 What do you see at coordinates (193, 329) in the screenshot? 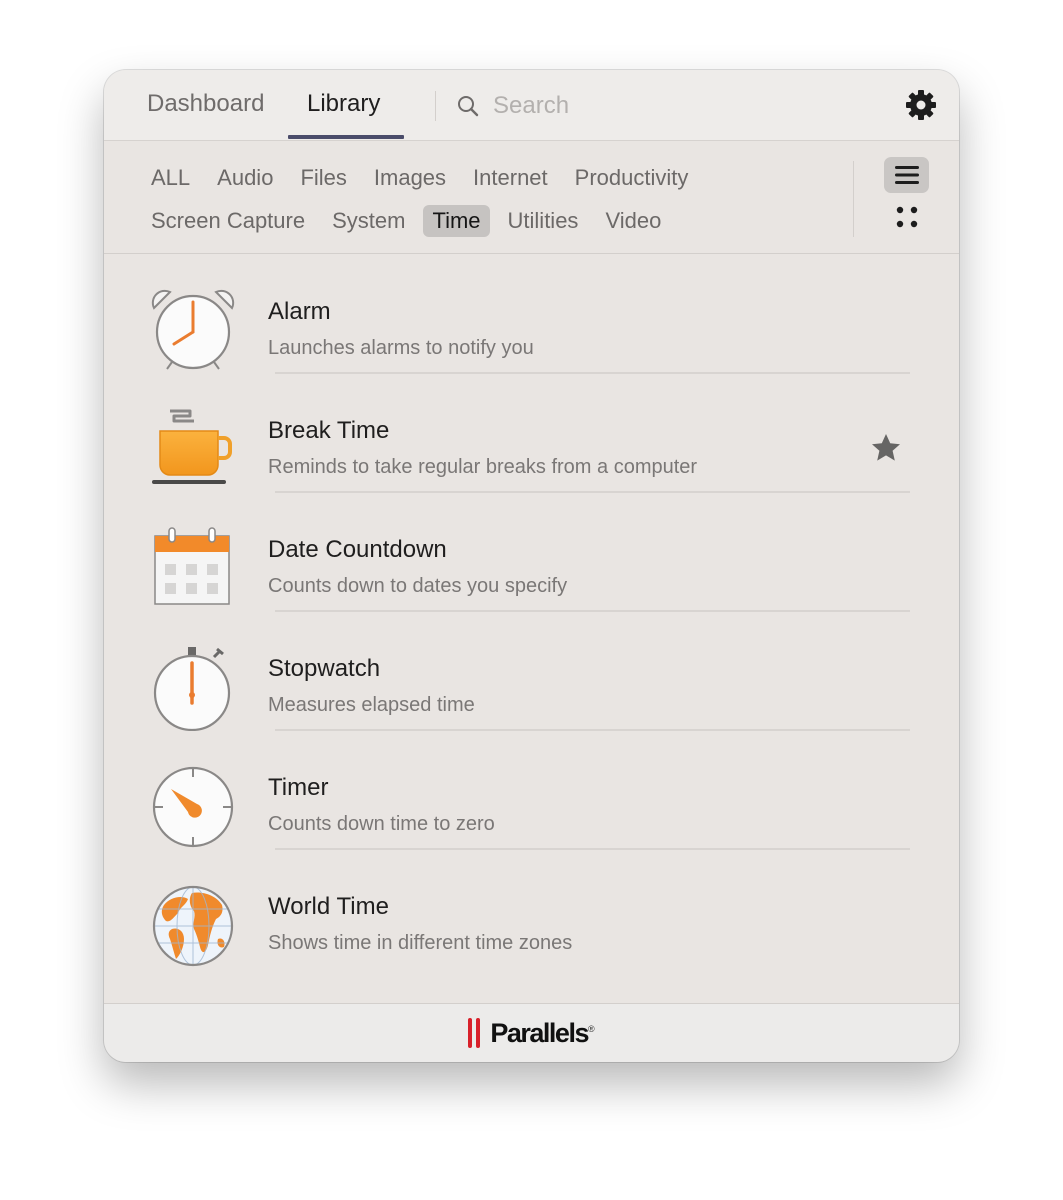
I see `alarm-clock-icon` at bounding box center [193, 329].